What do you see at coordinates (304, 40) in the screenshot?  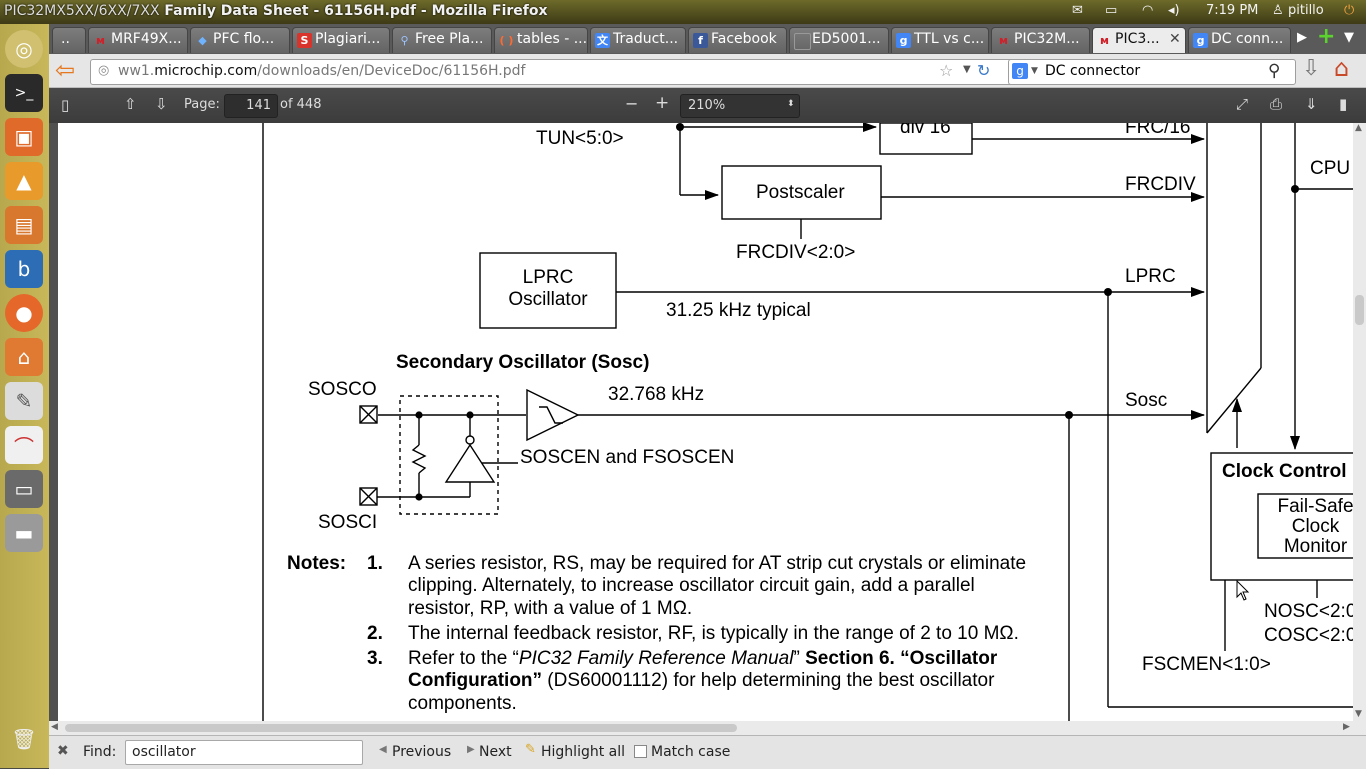 I see `s-icon: S` at bounding box center [304, 40].